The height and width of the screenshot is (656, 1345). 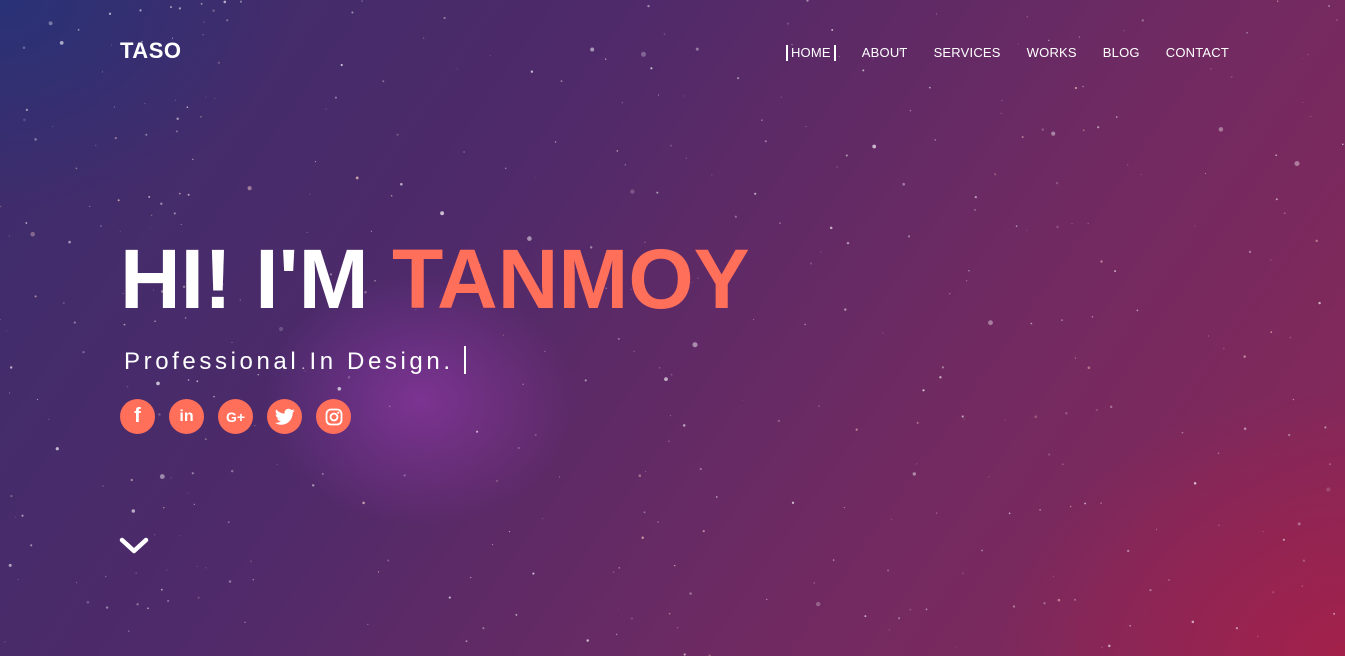 I want to click on nav-link-contact: CONTACT, so click(x=1197, y=53).